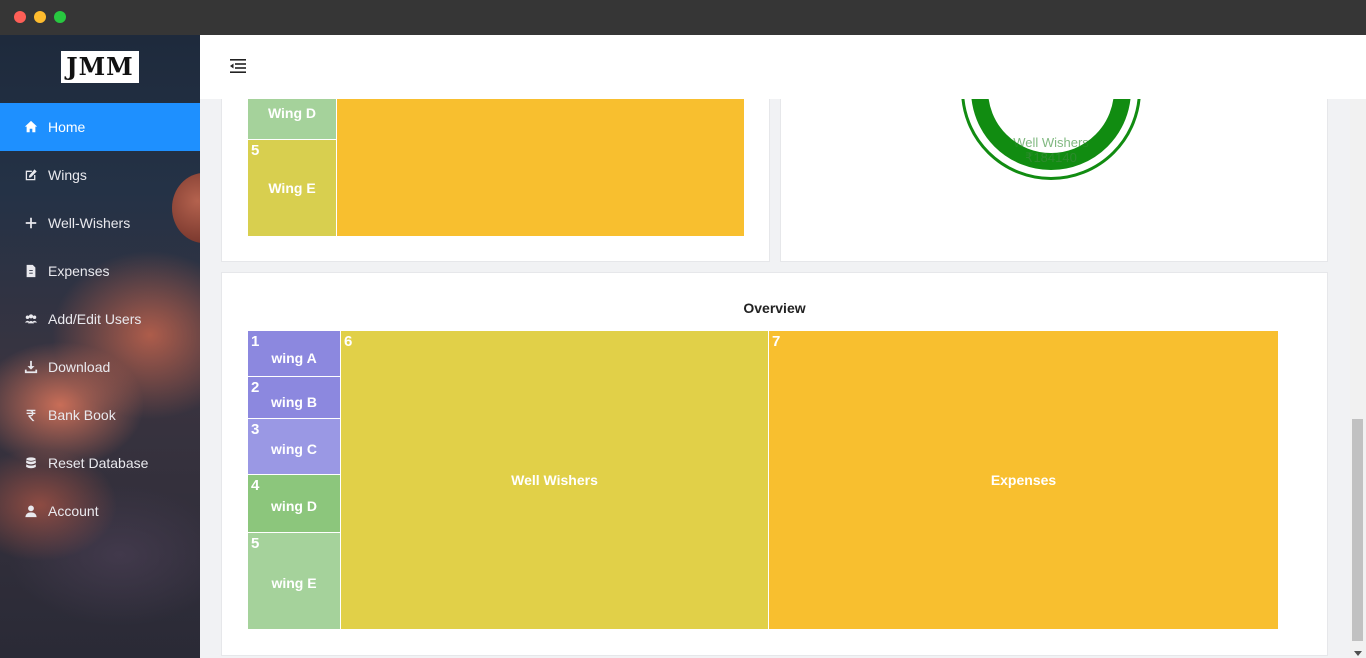  What do you see at coordinates (95, 319) in the screenshot?
I see `sidebar-item-label: Add/Edit Users` at bounding box center [95, 319].